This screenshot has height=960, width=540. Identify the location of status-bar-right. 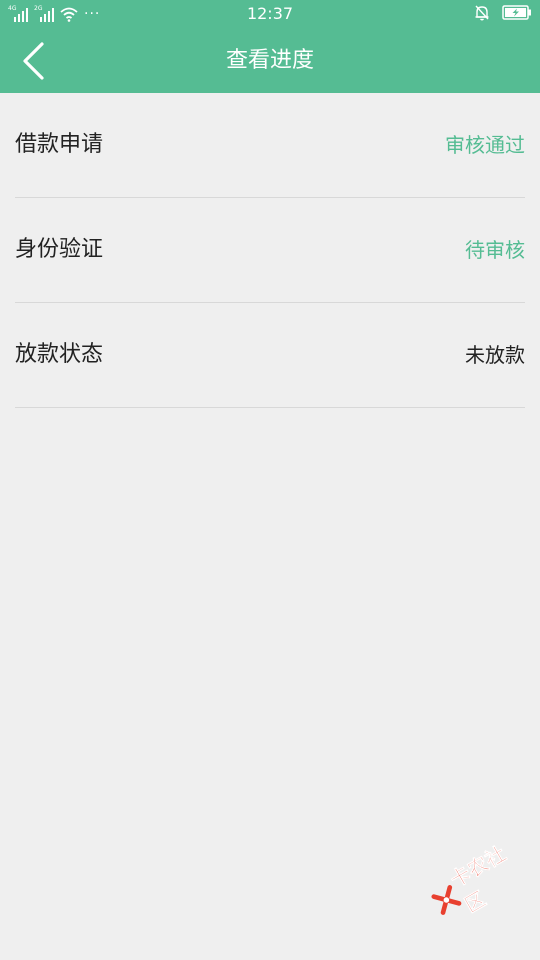
(503, 12).